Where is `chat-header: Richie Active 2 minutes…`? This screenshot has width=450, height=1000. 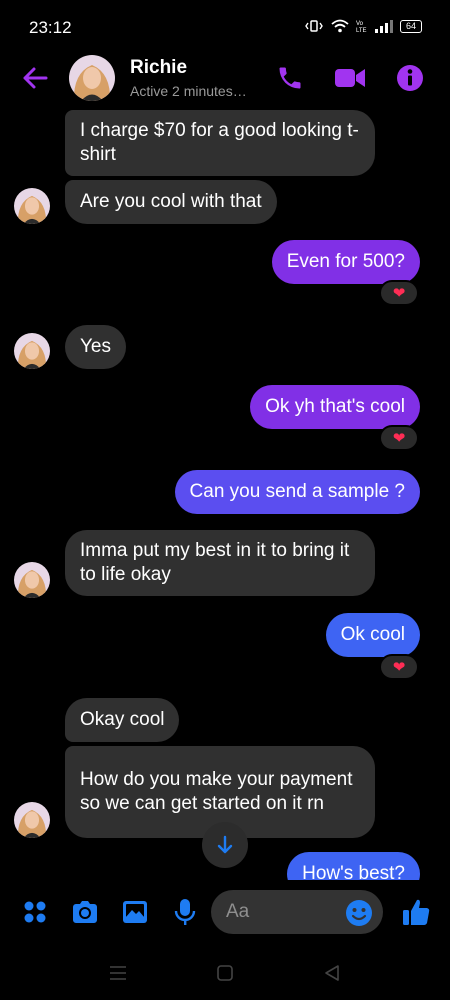
chat-header: Richie Active 2 minutes… is located at coordinates (225, 78).